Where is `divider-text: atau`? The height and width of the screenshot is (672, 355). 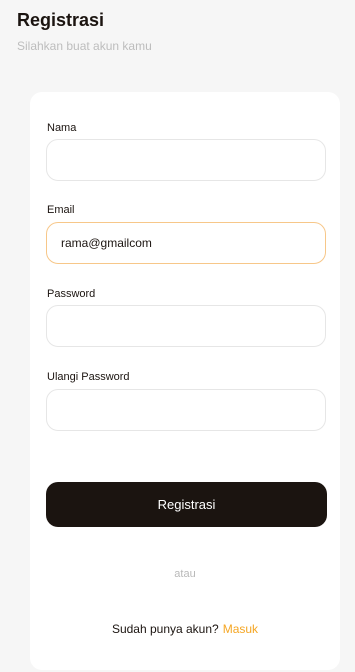 divider-text: atau is located at coordinates (185, 574).